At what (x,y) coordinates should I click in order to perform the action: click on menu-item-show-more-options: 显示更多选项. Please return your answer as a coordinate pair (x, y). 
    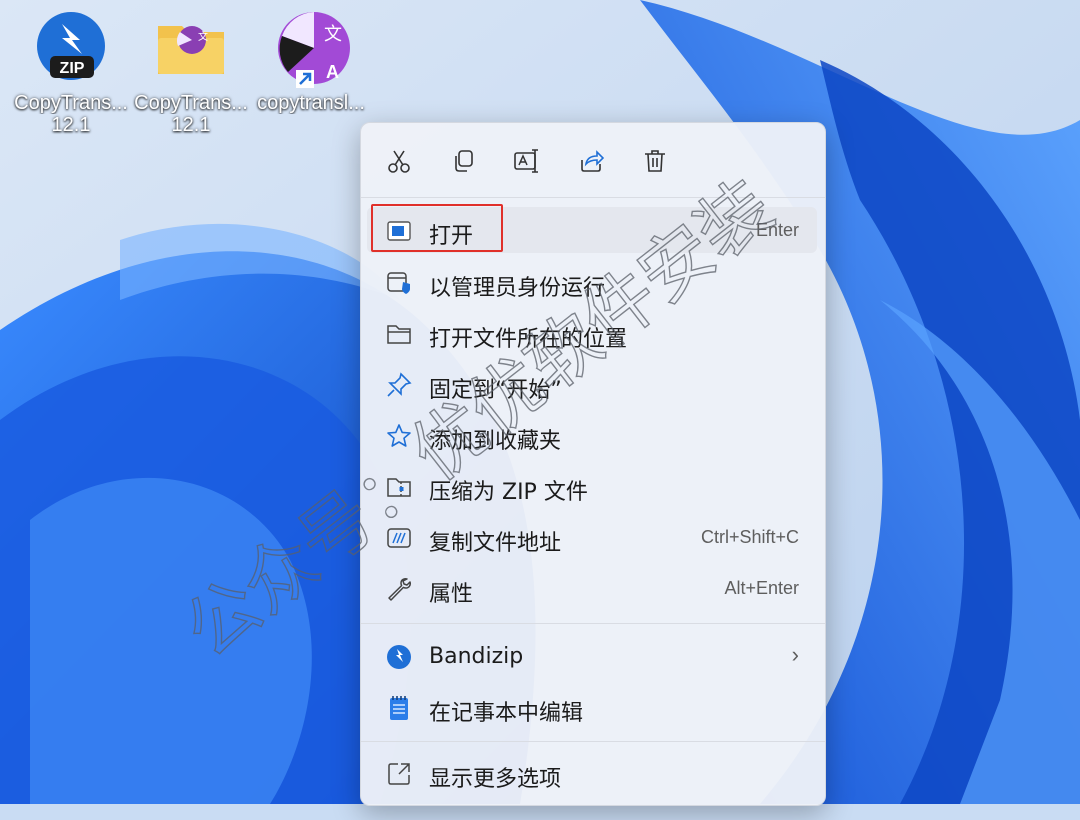
    Looking at the image, I should click on (592, 773).